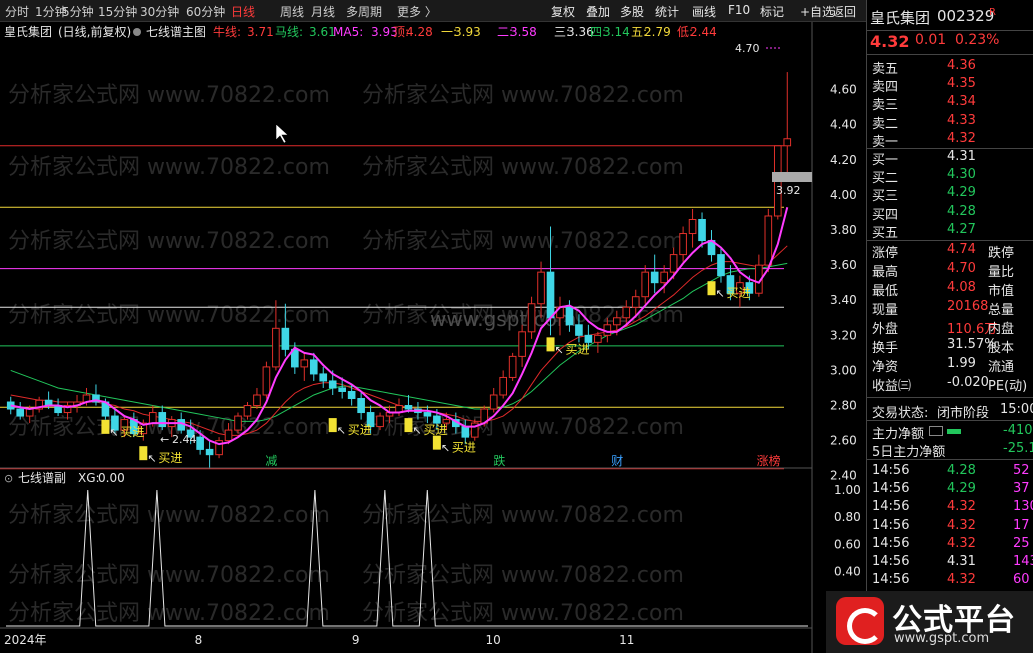 Image resolution: width=1033 pixels, height=653 pixels. What do you see at coordinates (28, 31) in the screenshot?
I see `chart-stock-name: 皇氏集团` at bounding box center [28, 31].